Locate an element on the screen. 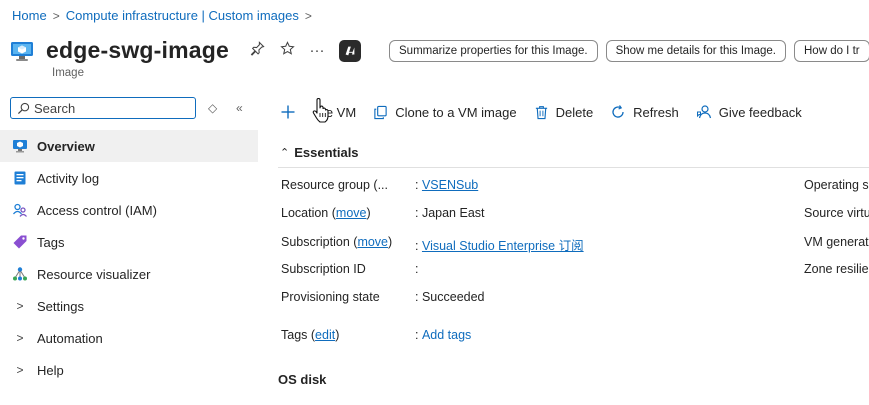  essentials-key-operating-system: Operating s is located at coordinates (836, 185).